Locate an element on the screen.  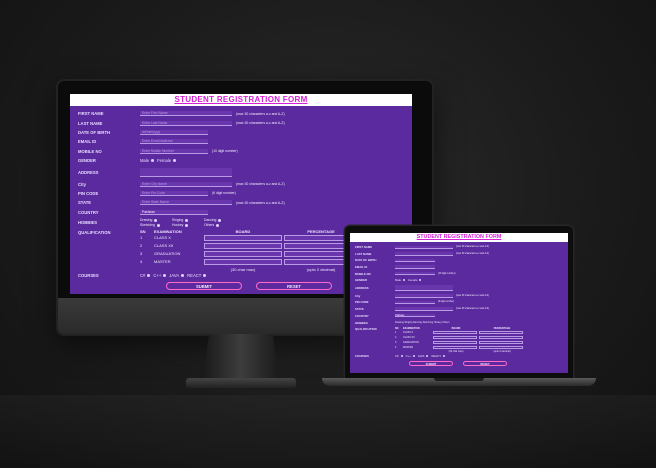
qualification-row-3: 3 GRADUATION is located at coordinates (252, 254).